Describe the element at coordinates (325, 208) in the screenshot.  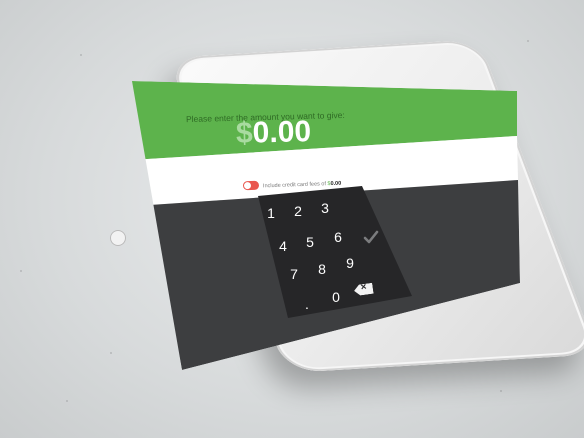
I see `key-3: 3` at that location.